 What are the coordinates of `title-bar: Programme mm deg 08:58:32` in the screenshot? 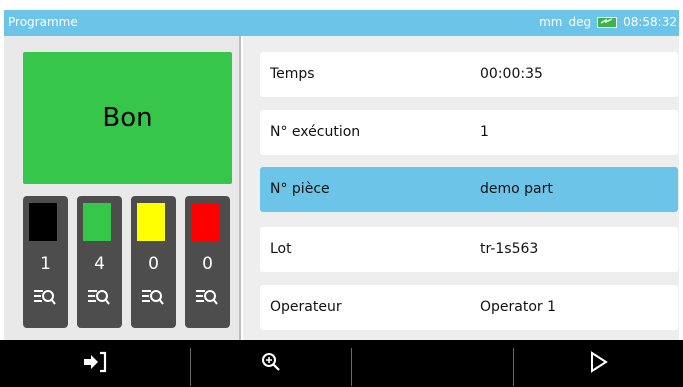 It's located at (341, 23).